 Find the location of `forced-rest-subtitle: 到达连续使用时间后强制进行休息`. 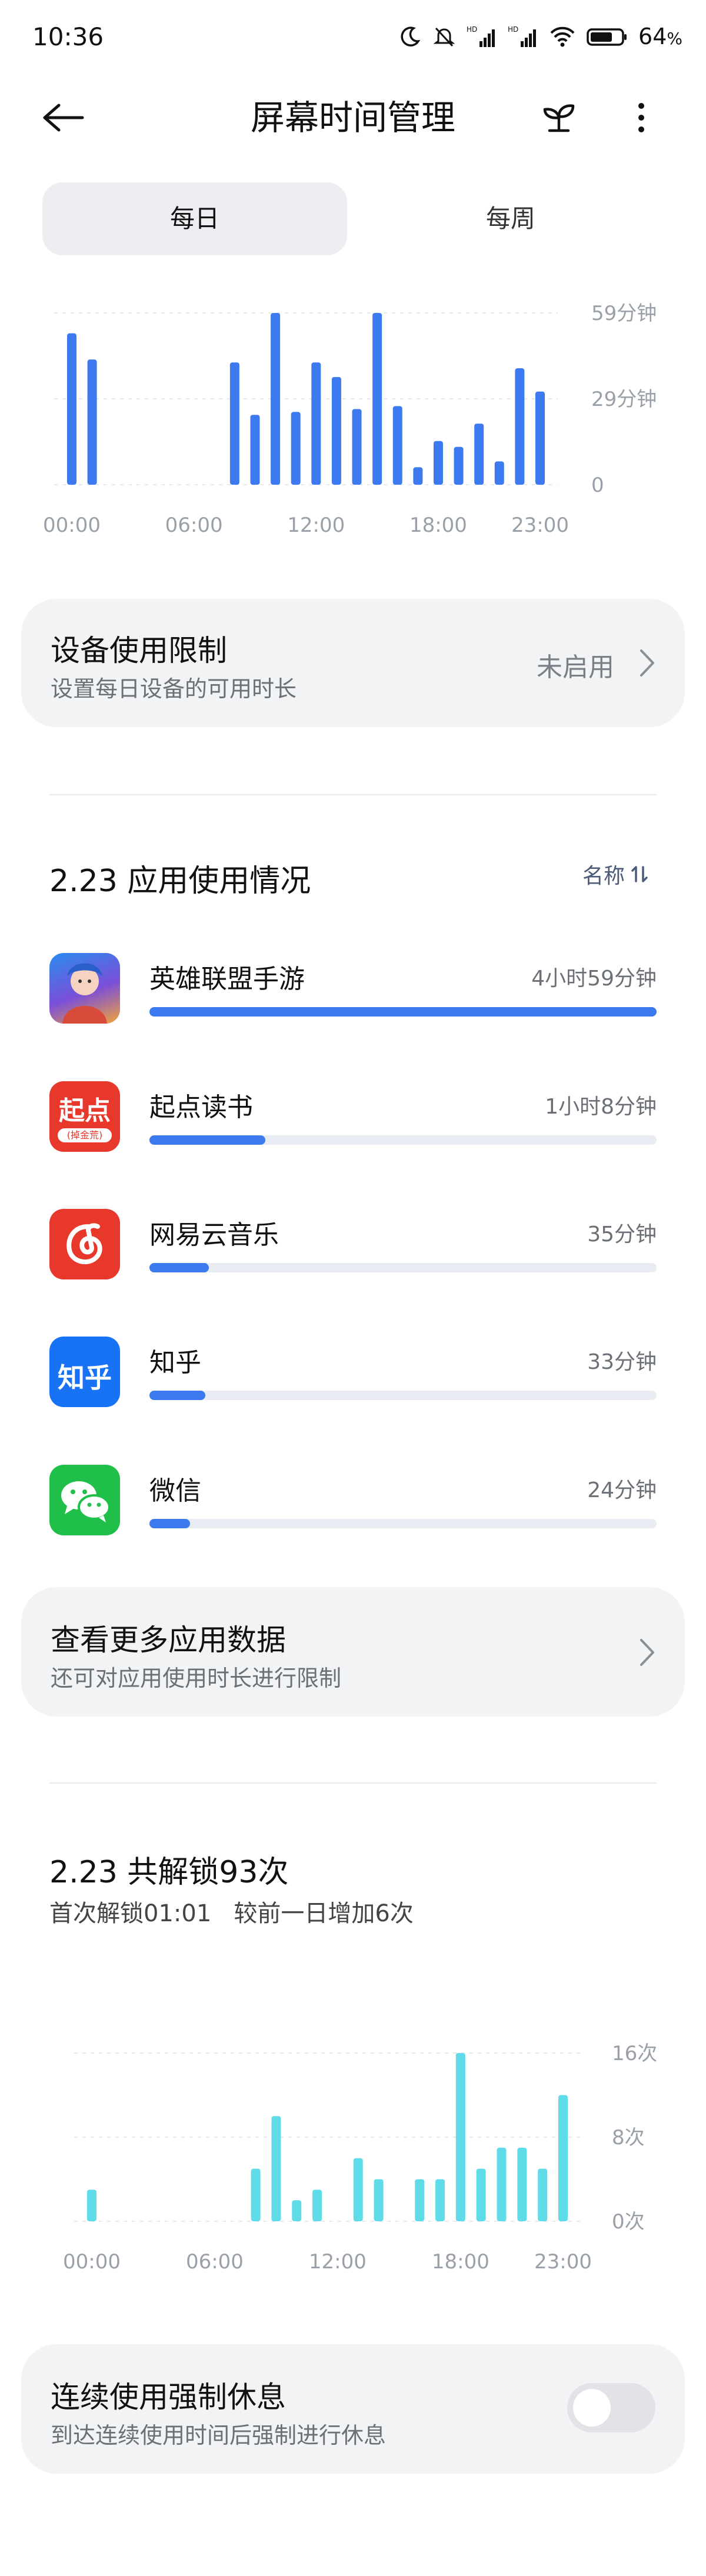

forced-rest-subtitle: 到达连续使用时间后强制进行休息 is located at coordinates (219, 2435).